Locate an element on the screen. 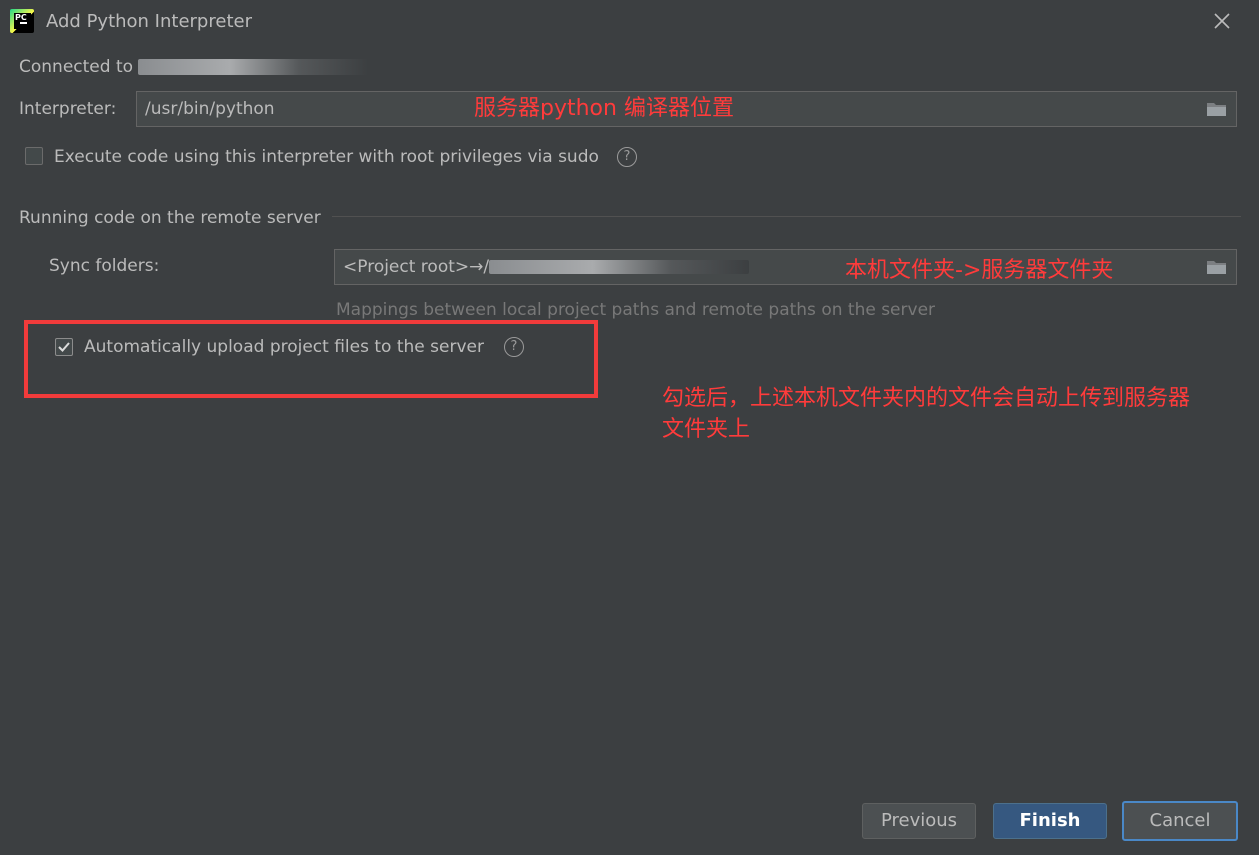  sudo-checkbox is located at coordinates (34, 156).